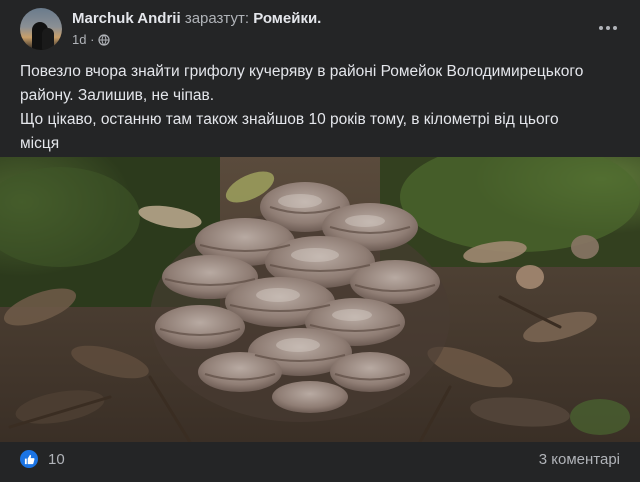 This screenshot has width=640, height=482. I want to click on globe-icon, so click(104, 39).